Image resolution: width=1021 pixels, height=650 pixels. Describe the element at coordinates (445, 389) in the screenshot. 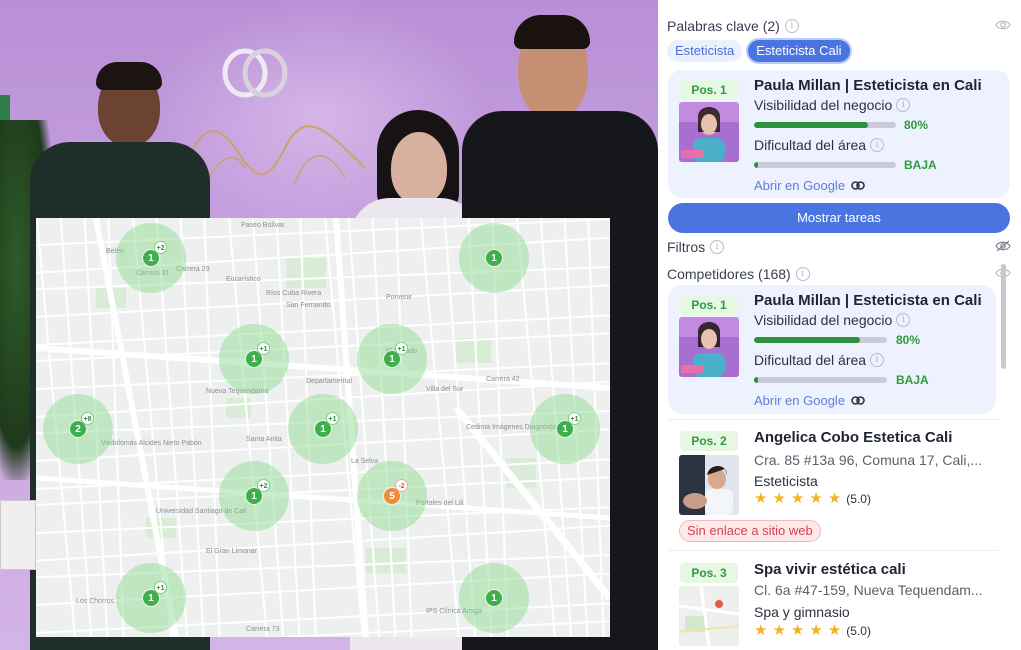

I see `map-street-label: Villa del Sur` at that location.